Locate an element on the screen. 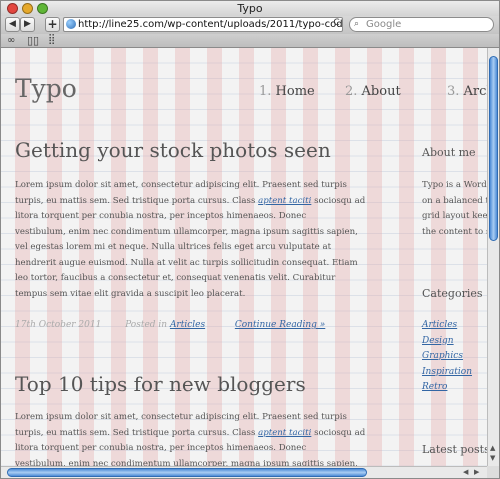 The width and height of the screenshot is (500, 479). category-link: Inspiration is located at coordinates (447, 373).